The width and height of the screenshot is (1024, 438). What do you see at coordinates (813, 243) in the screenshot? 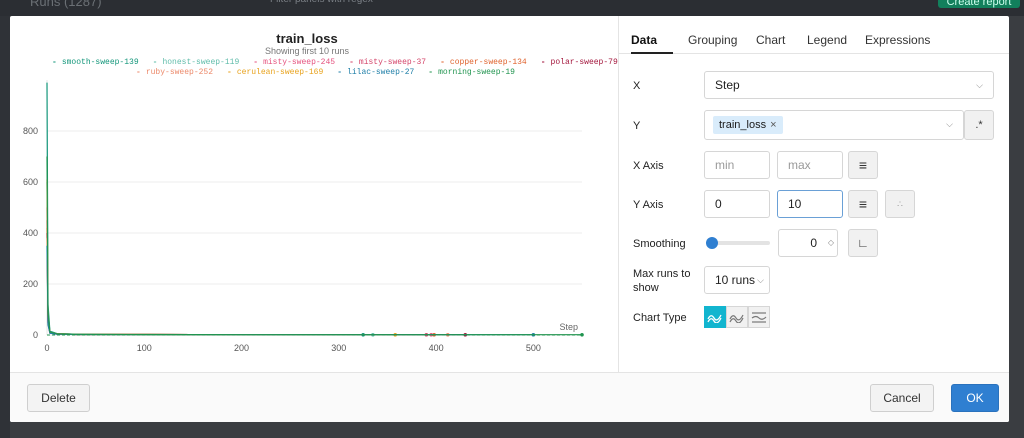
I see `smoothing-value: 0` at bounding box center [813, 243].